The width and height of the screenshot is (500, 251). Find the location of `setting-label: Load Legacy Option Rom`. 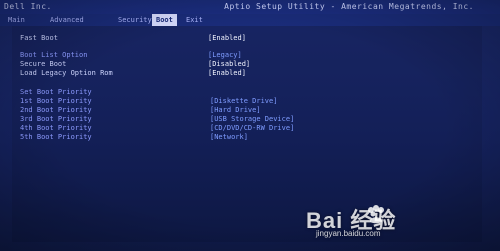

setting-label: Load Legacy Option Rom is located at coordinates (66, 73).